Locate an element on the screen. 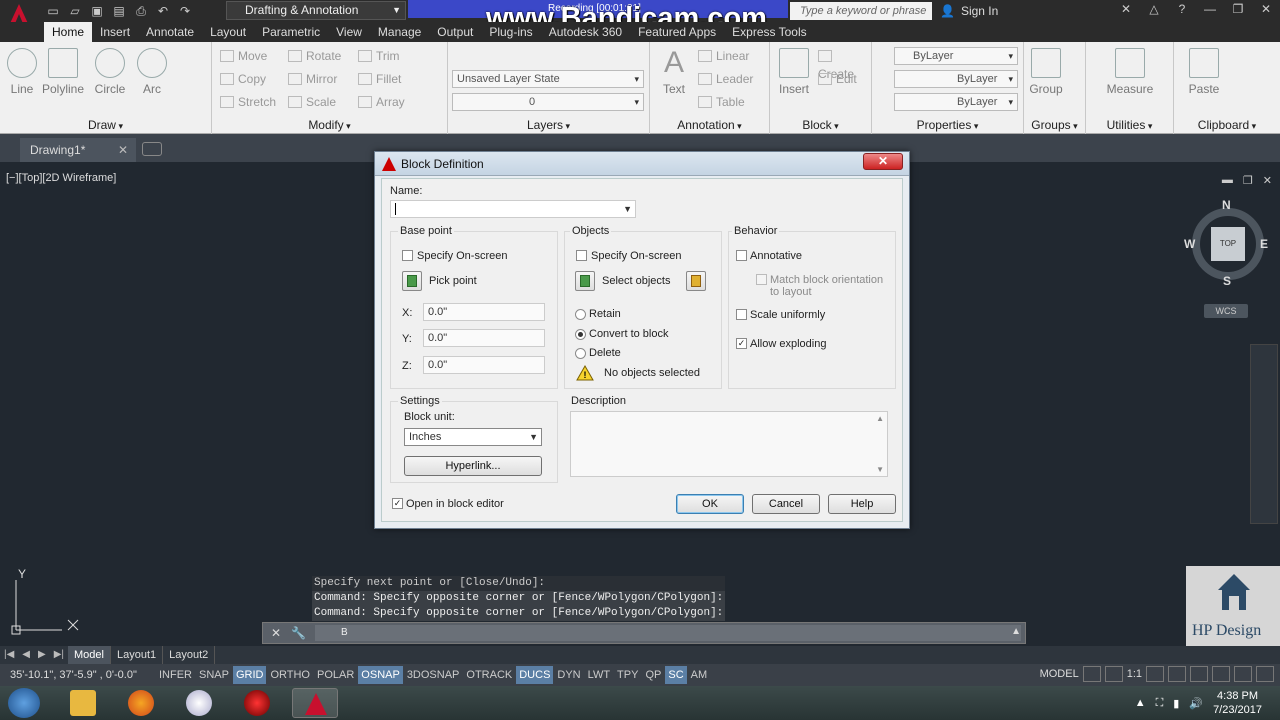 This screenshot has height=720, width=1280. wrench-icon: 🔧 is located at coordinates (298, 633).